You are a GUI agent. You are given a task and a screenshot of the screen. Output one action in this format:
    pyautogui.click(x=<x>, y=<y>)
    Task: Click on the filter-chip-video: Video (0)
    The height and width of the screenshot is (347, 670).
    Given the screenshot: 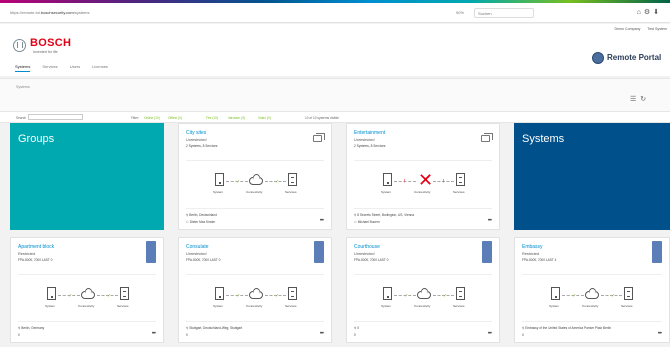 What is the action you would take?
    pyautogui.click(x=264, y=118)
    